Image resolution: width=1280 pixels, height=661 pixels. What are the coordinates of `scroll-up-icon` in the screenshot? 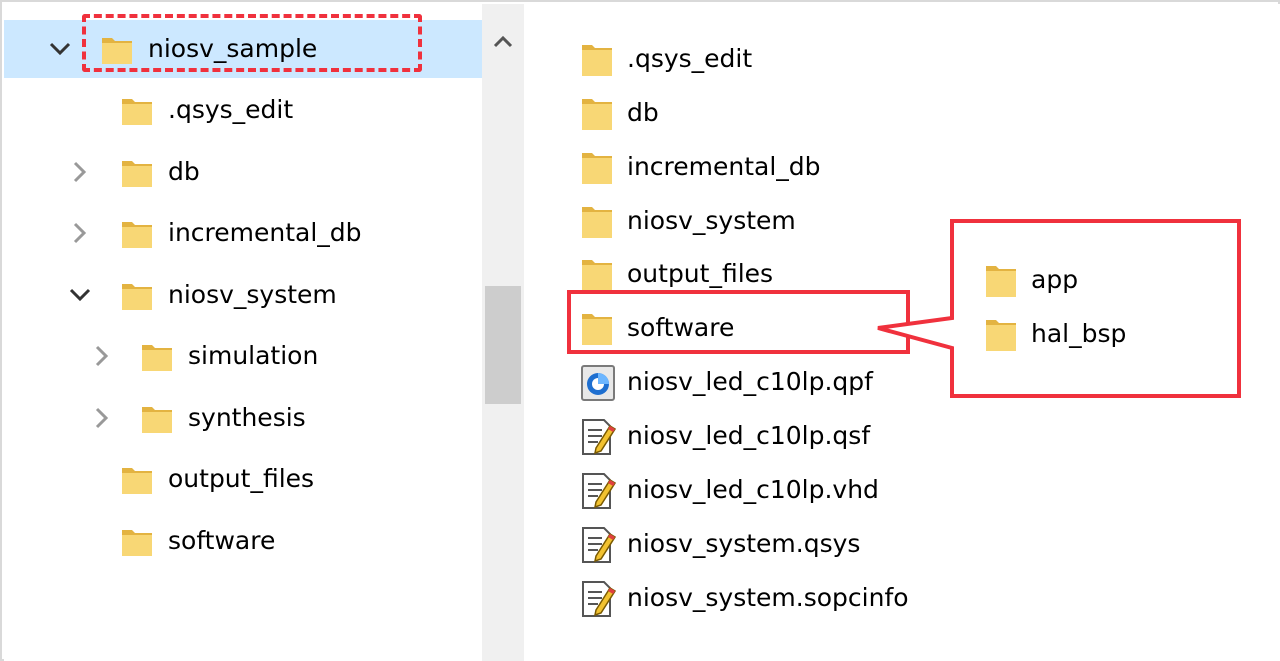 It's located at (503, 42).